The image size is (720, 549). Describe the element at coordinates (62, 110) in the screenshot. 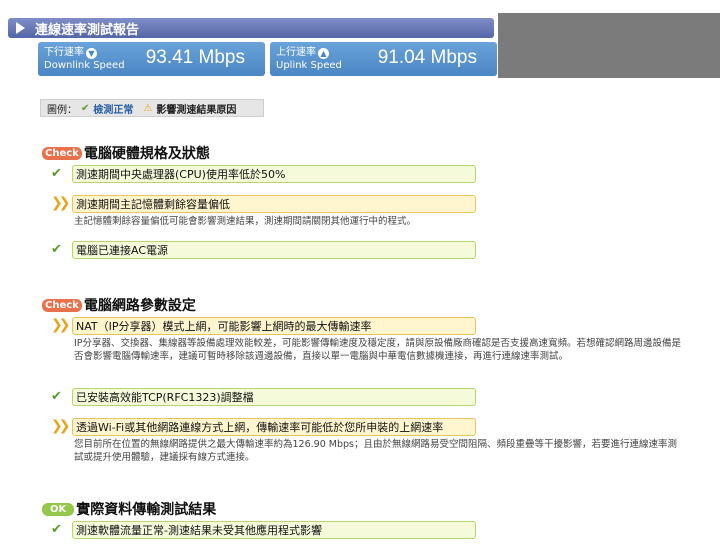

I see `legend-prefix: 圖例：` at that location.